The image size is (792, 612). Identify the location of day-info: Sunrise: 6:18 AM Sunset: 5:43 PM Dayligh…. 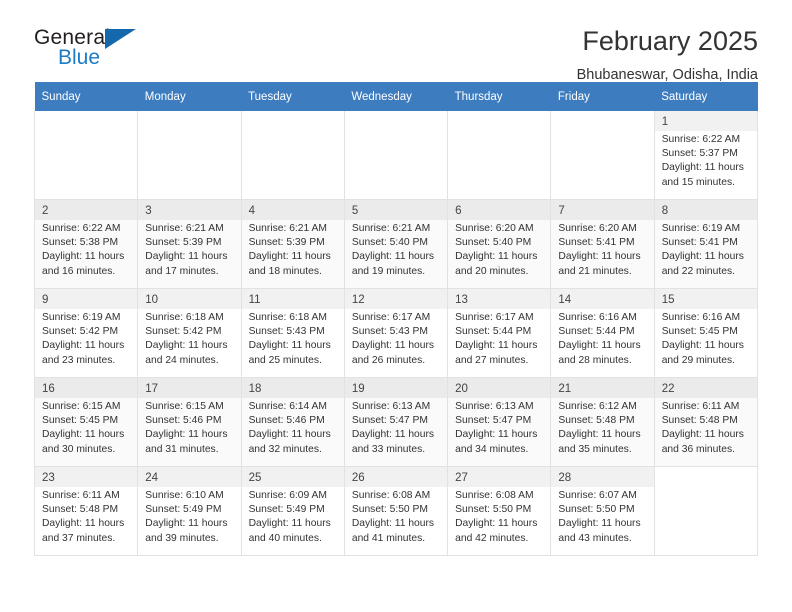
(293, 338).